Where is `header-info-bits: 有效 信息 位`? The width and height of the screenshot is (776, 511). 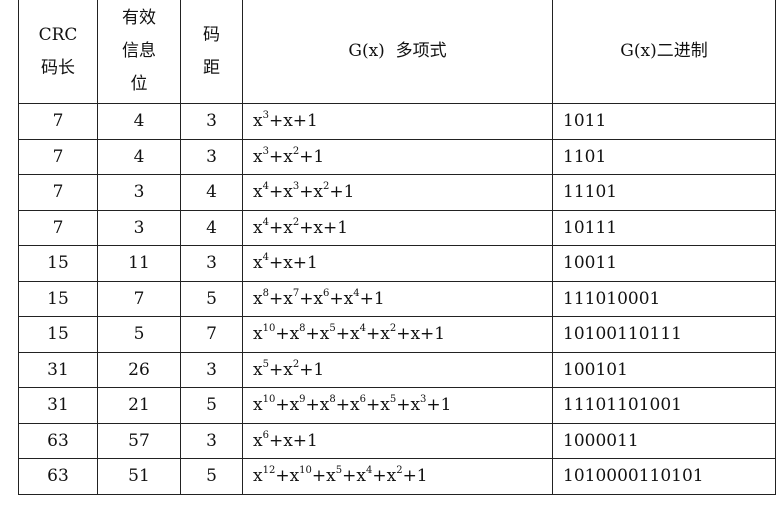 header-info-bits: 有效 信息 位 is located at coordinates (139, 52).